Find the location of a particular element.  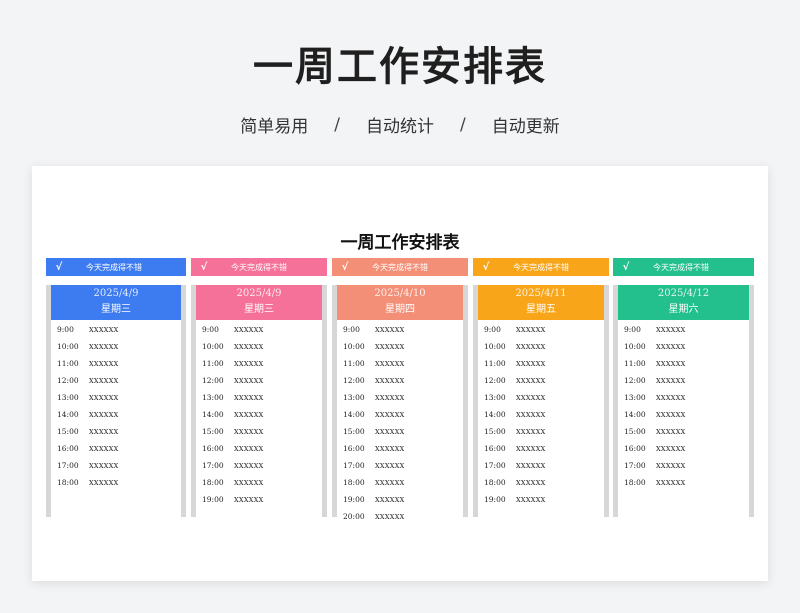

schedule-row: 20:00 XXXXXX is located at coordinates (400, 516).